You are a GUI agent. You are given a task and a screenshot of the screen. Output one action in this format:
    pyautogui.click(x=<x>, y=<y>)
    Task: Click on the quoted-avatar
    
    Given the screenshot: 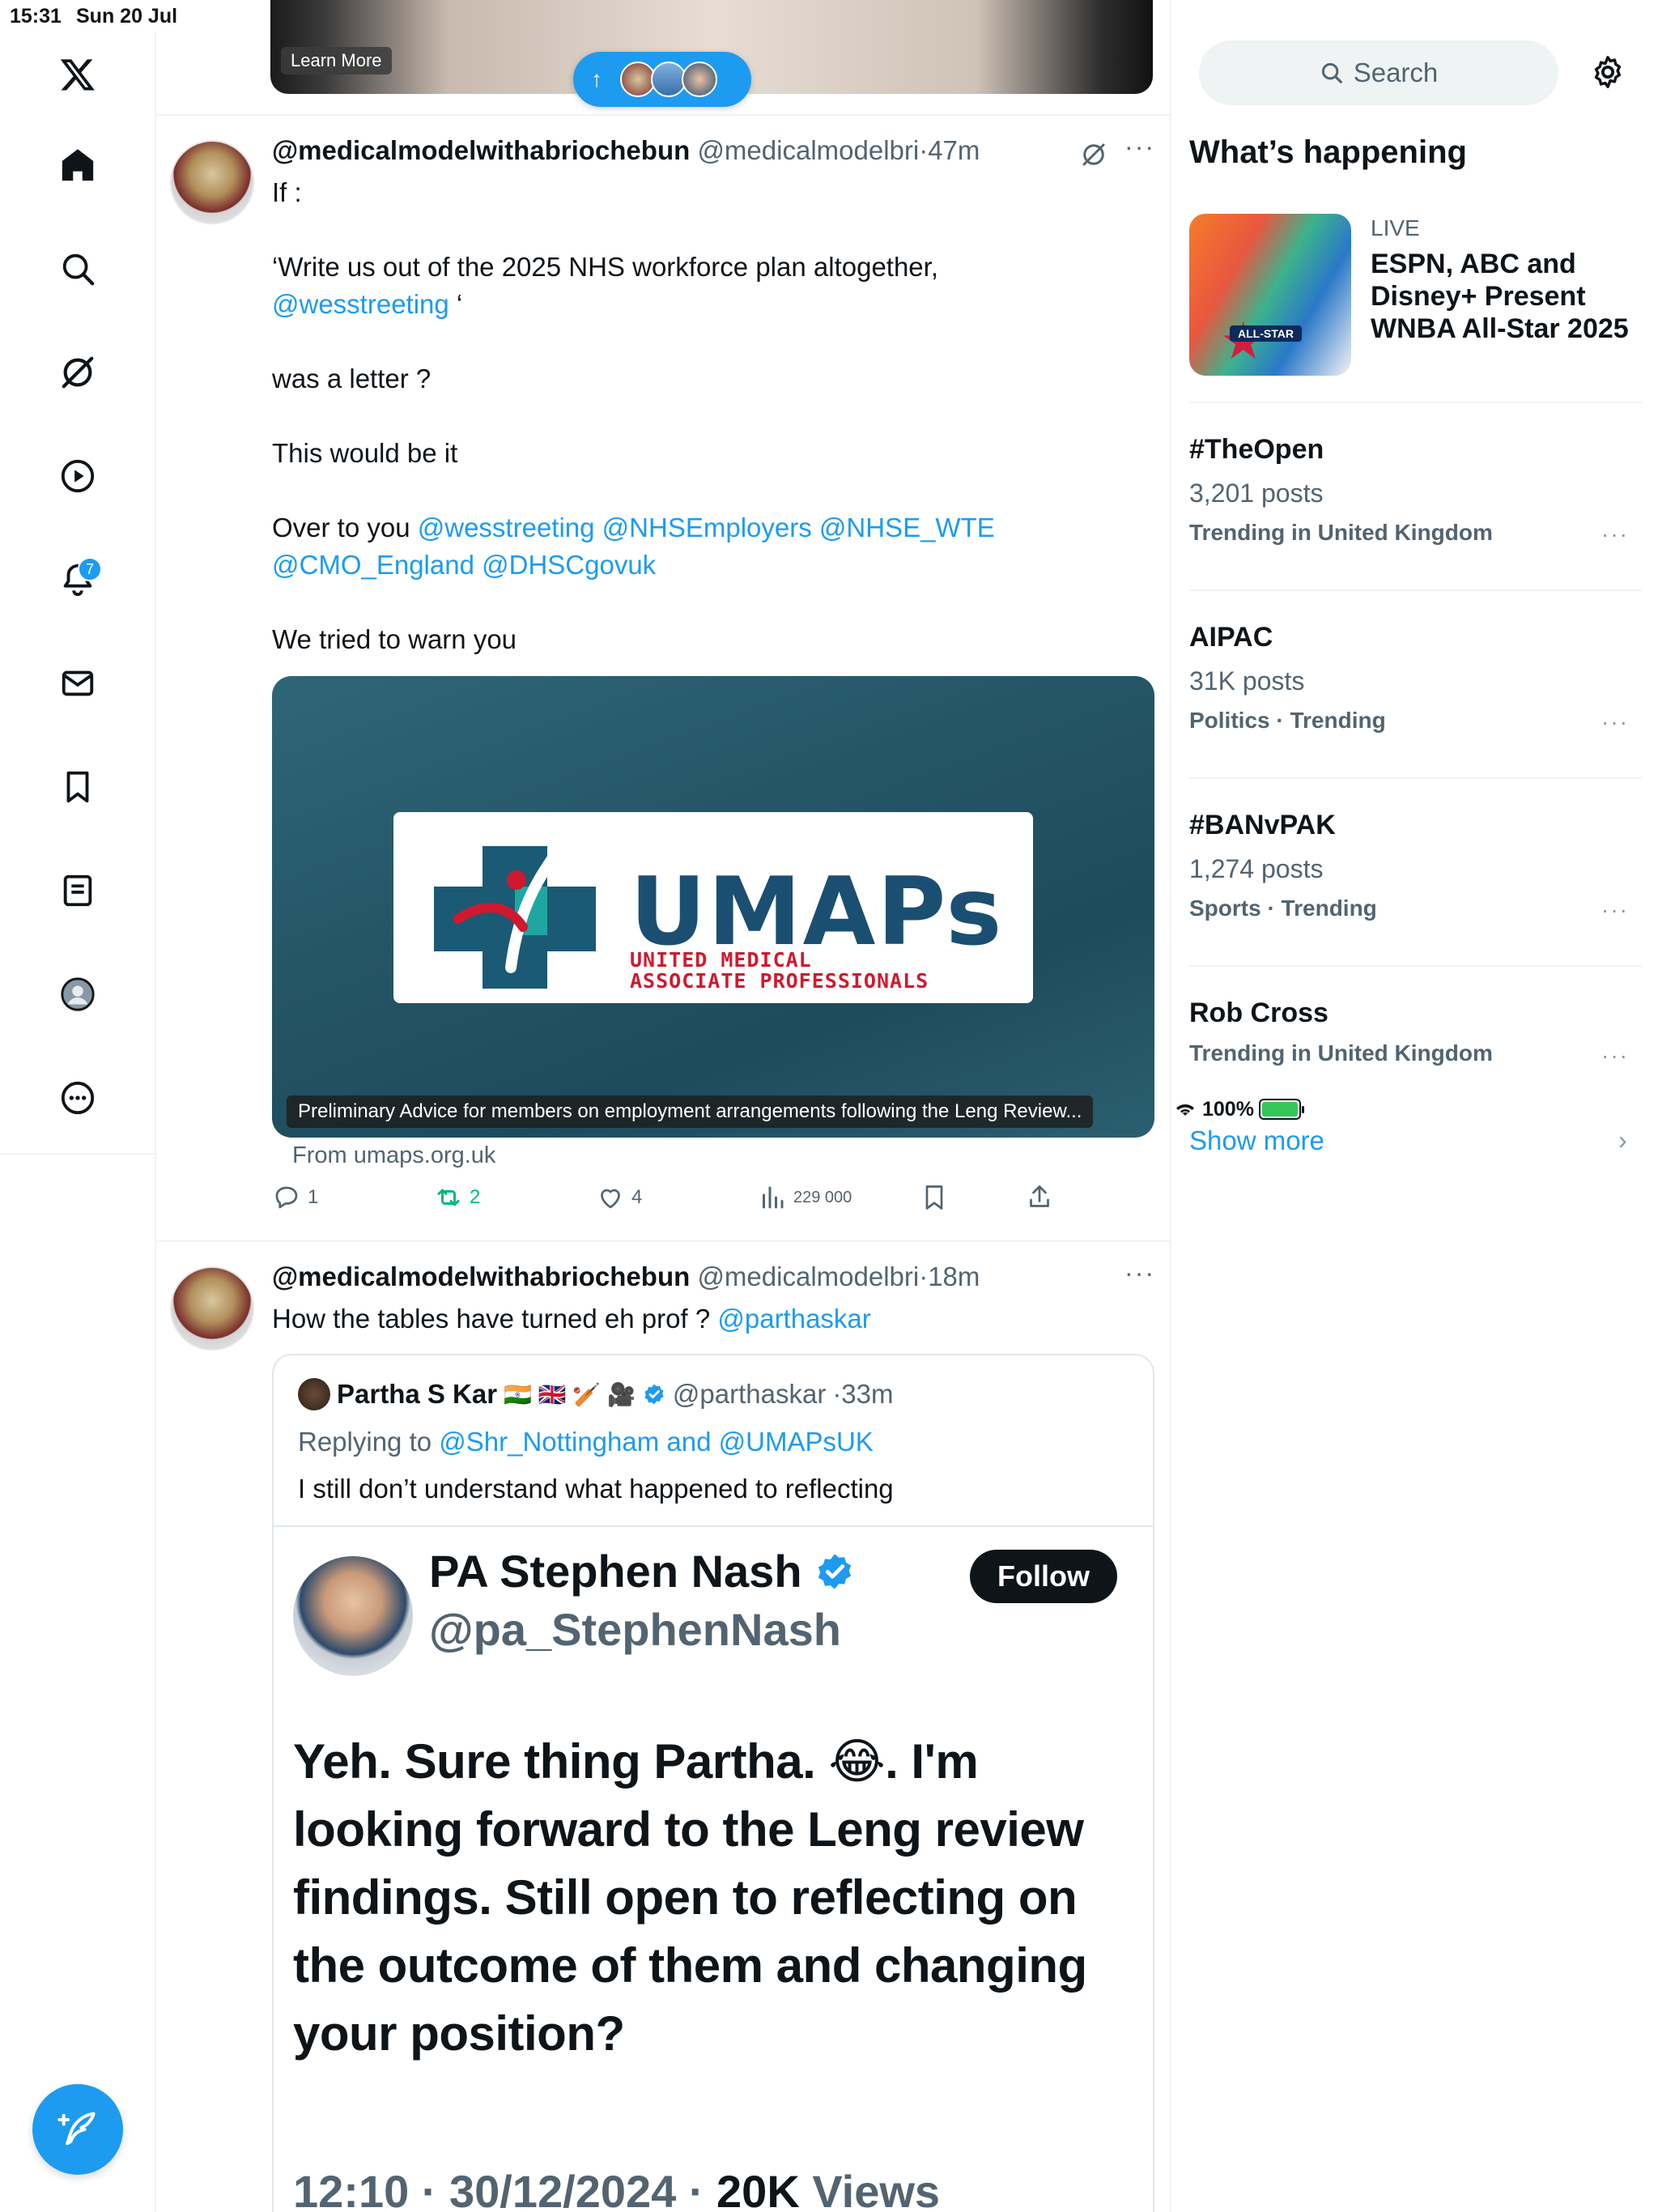 What is the action you would take?
    pyautogui.click(x=314, y=1394)
    